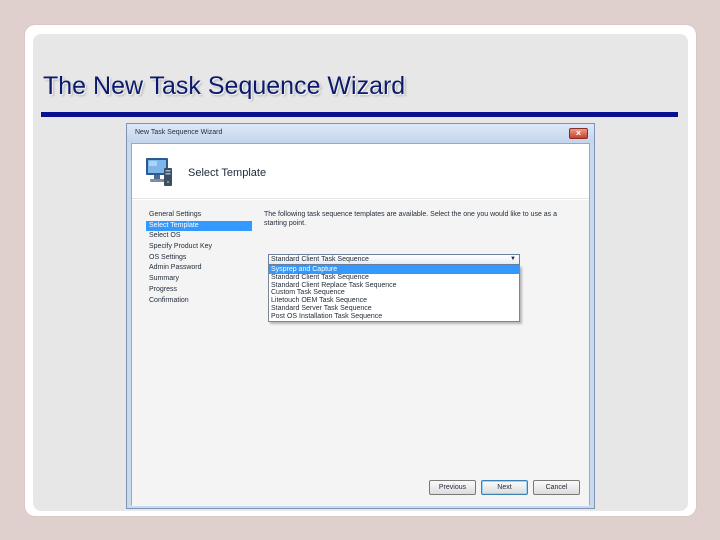 Image resolution: width=720 pixels, height=540 pixels. What do you see at coordinates (513, 259) in the screenshot?
I see `chevron-down-icon: ▼` at bounding box center [513, 259].